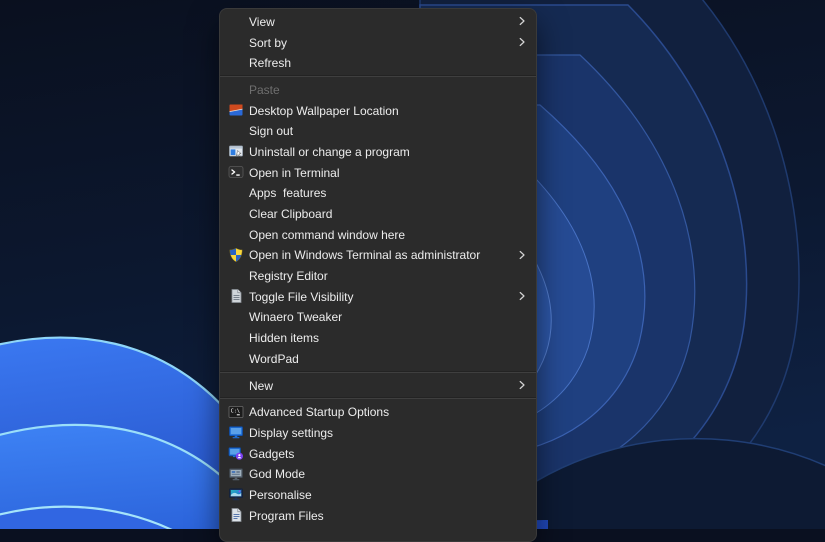 Image resolution: width=825 pixels, height=542 pixels. Describe the element at coordinates (274, 358) in the screenshot. I see `menu-item-label: WordPad` at that location.